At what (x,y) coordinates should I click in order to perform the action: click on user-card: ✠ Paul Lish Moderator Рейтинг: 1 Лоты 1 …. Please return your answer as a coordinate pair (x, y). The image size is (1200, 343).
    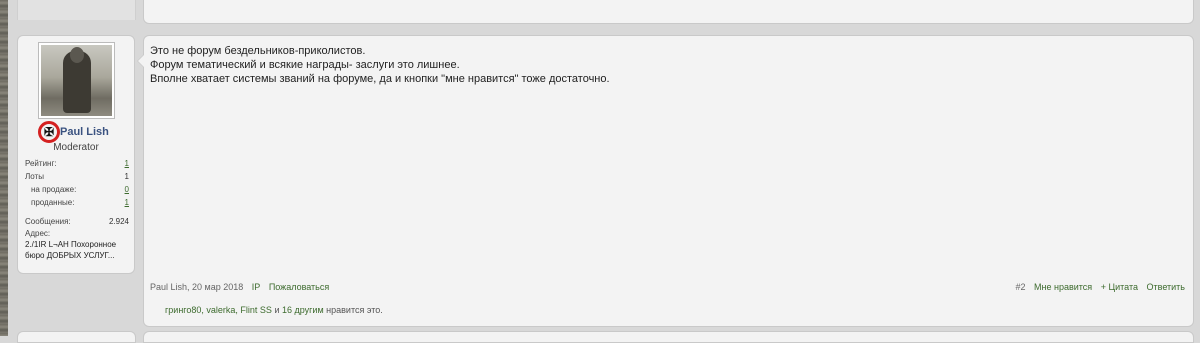
    Looking at the image, I should click on (76, 154).